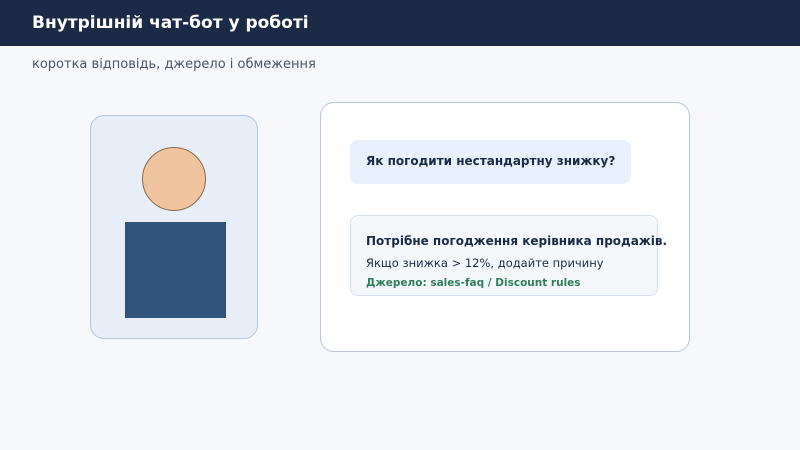 The height and width of the screenshot is (450, 800). What do you see at coordinates (485, 263) in the screenshot?
I see `bot-answer-detail: Якщо знижка > 12%, додайте причину` at bounding box center [485, 263].